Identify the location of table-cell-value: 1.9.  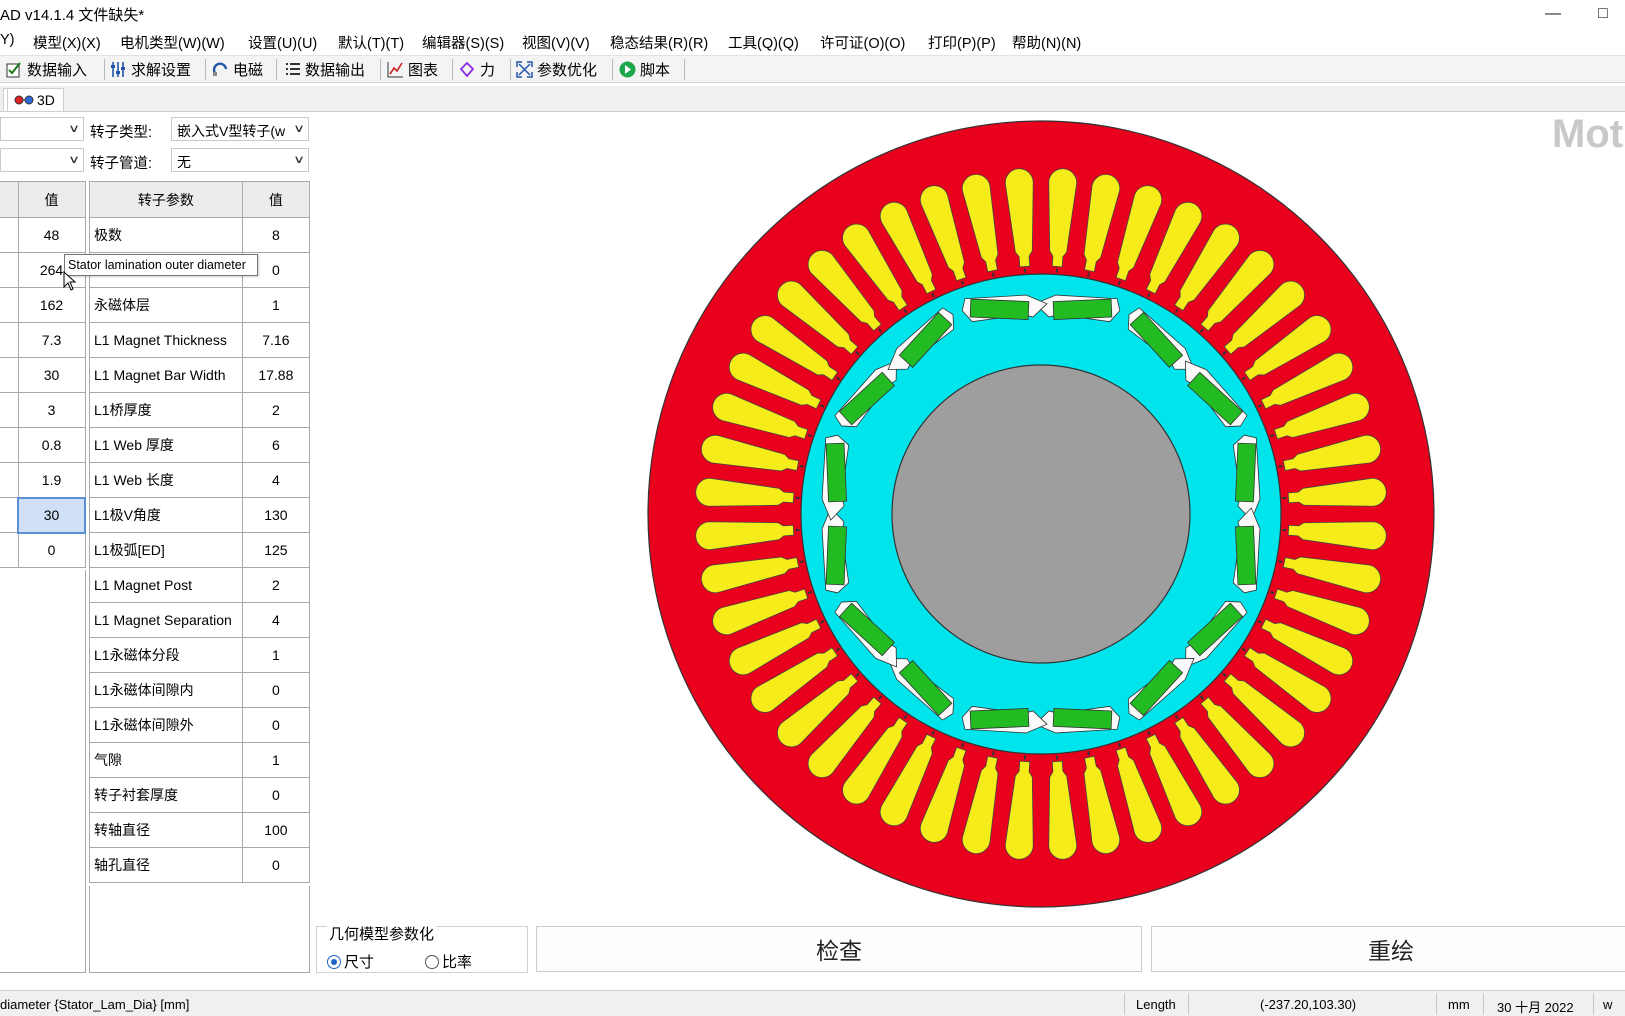
(51, 480).